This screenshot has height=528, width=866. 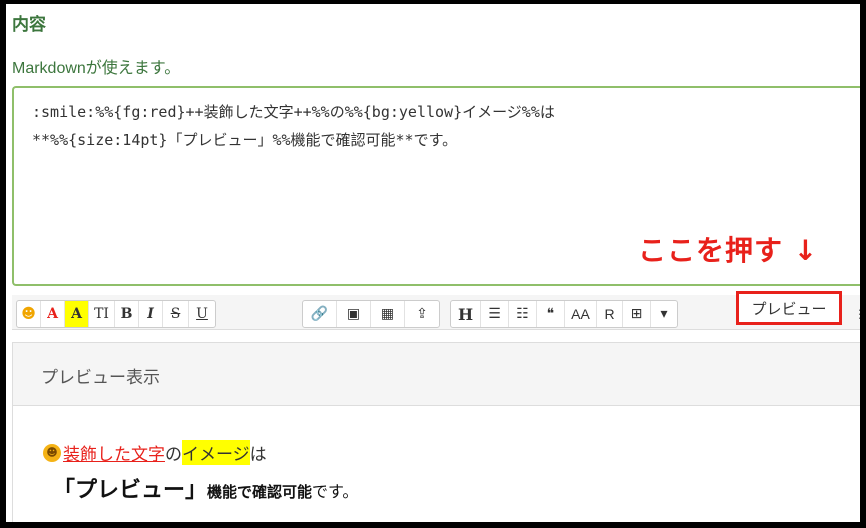 I want to click on quote-icon: ❝, so click(x=551, y=314).